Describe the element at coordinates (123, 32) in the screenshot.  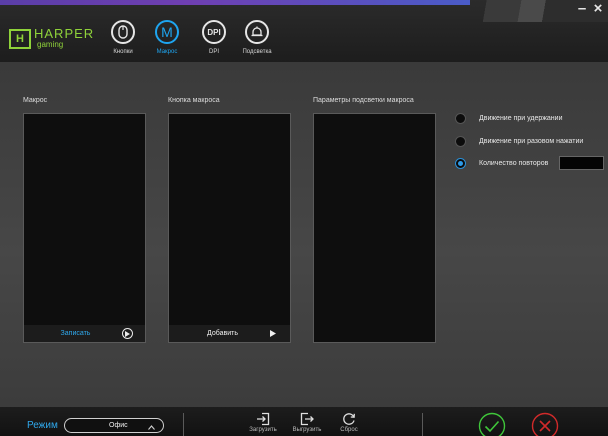
I see `mouse-icon` at that location.